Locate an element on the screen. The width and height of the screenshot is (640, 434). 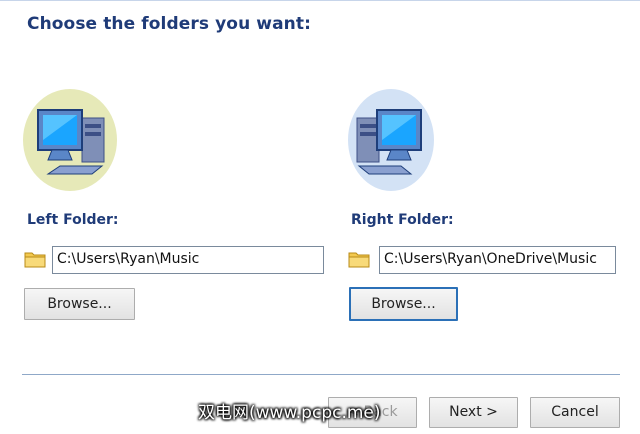
cancel-button: Cancel is located at coordinates (575, 412).